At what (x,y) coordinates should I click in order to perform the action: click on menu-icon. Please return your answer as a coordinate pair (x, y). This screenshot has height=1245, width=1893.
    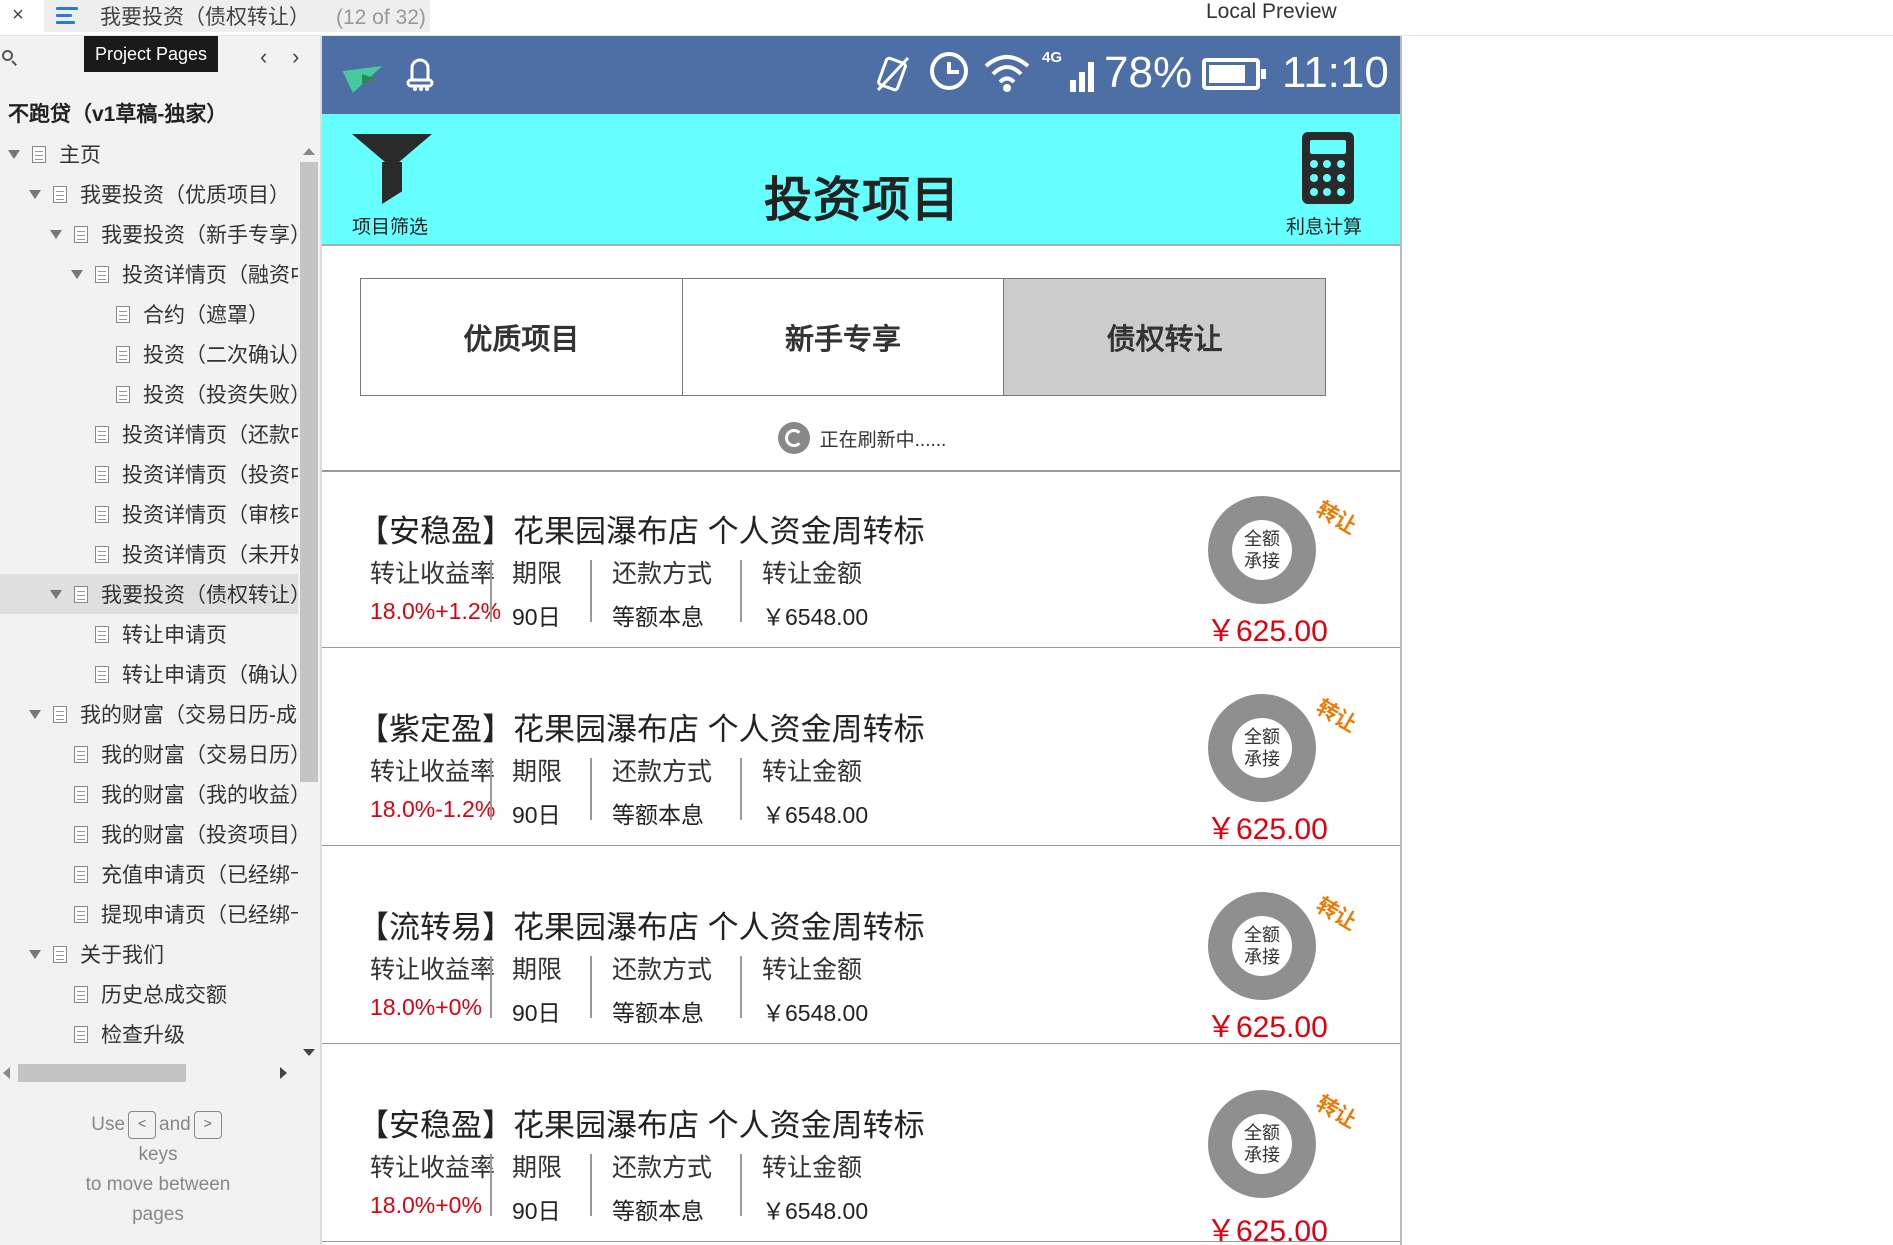
    Looking at the image, I should click on (67, 16).